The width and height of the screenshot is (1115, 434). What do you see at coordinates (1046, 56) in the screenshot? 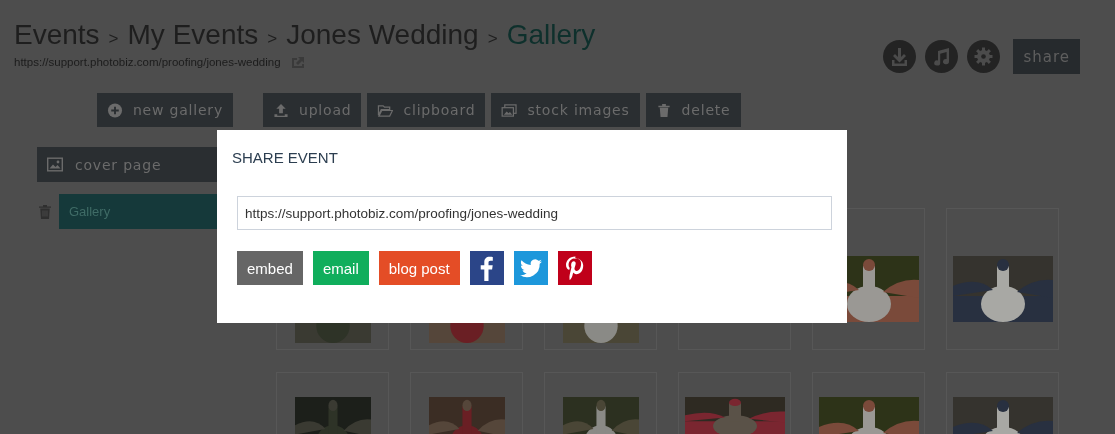
I see `share-button: share` at bounding box center [1046, 56].